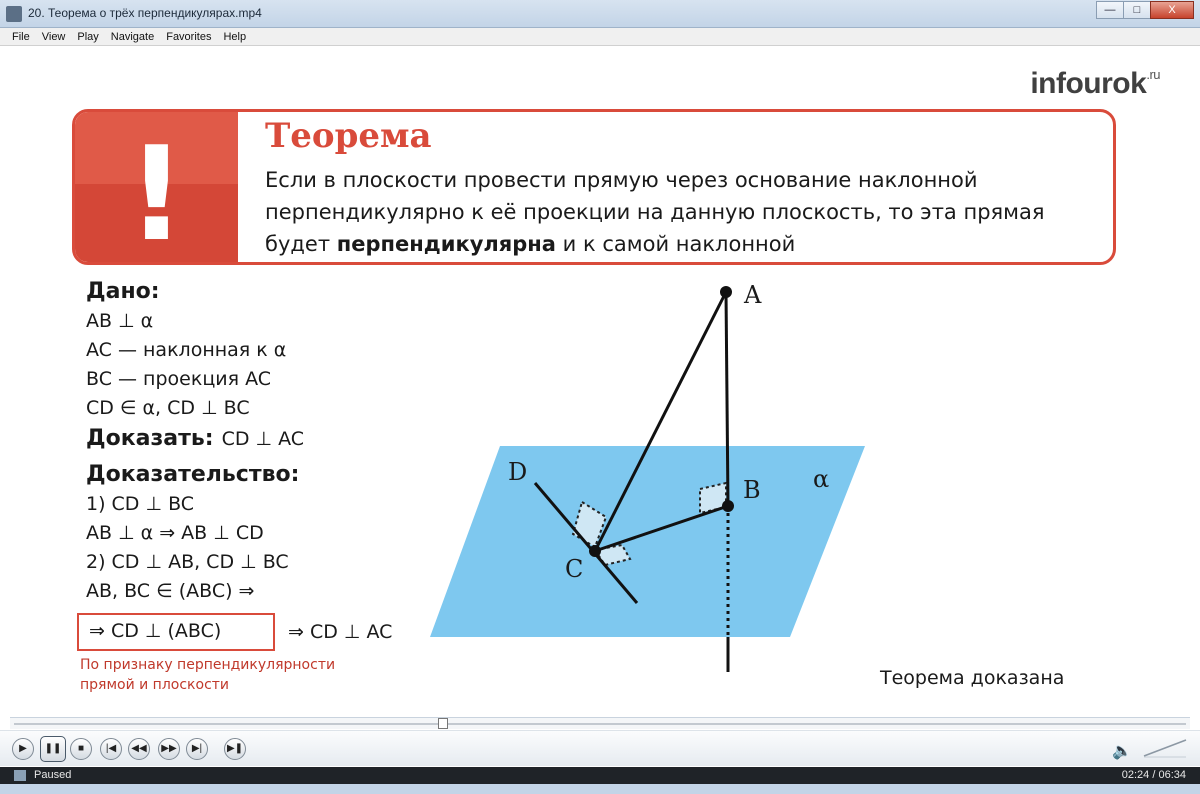 The image size is (1200, 794). Describe the element at coordinates (111, 749) in the screenshot. I see `previous-button: |◀` at that location.